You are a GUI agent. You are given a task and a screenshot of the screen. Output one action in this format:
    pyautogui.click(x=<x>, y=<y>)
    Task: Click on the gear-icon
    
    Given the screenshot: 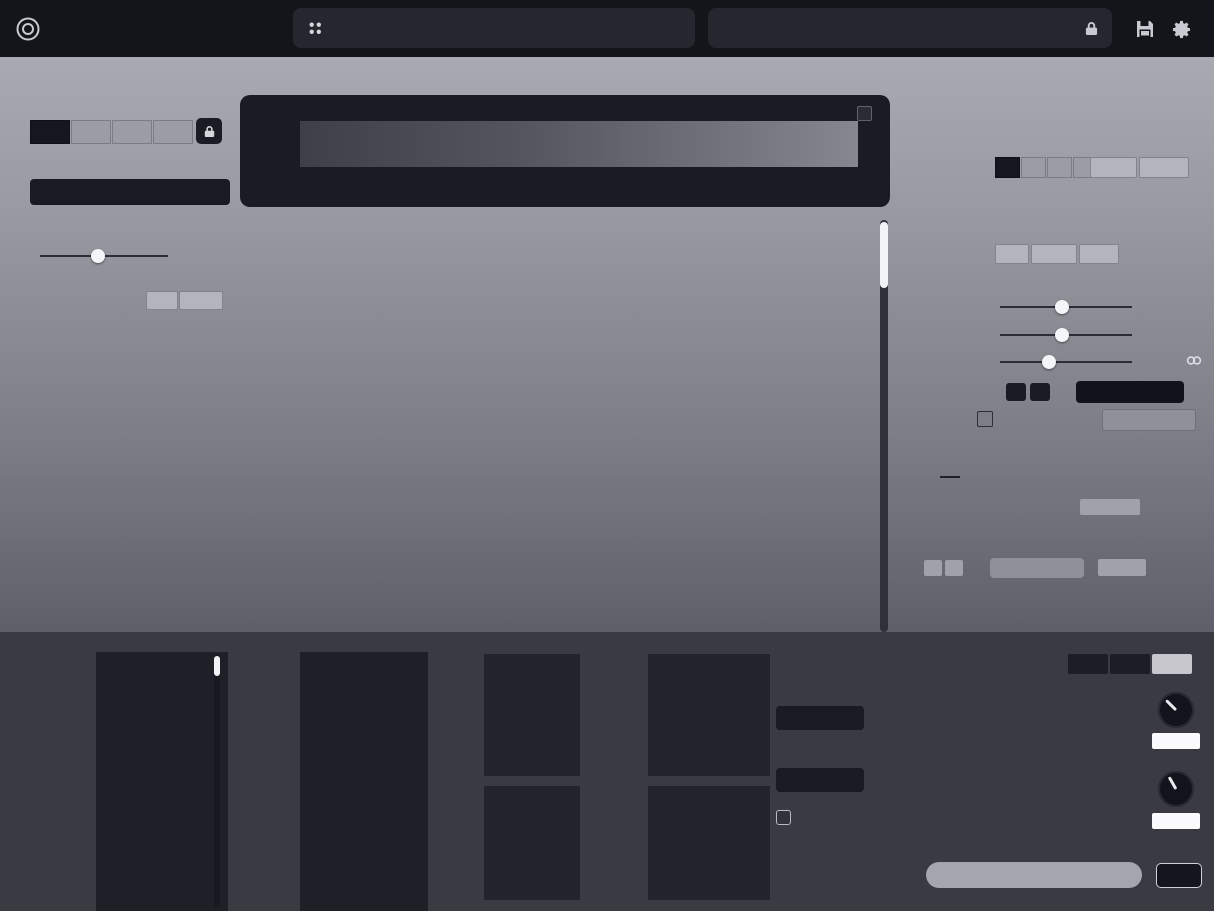 What is the action you would take?
    pyautogui.click(x=1181, y=29)
    